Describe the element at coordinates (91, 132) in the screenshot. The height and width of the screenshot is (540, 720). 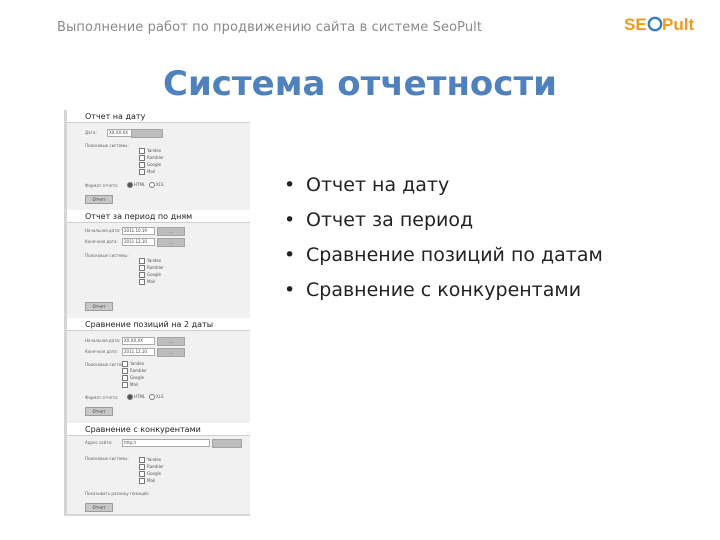
I see `date-label: Дата:` at that location.